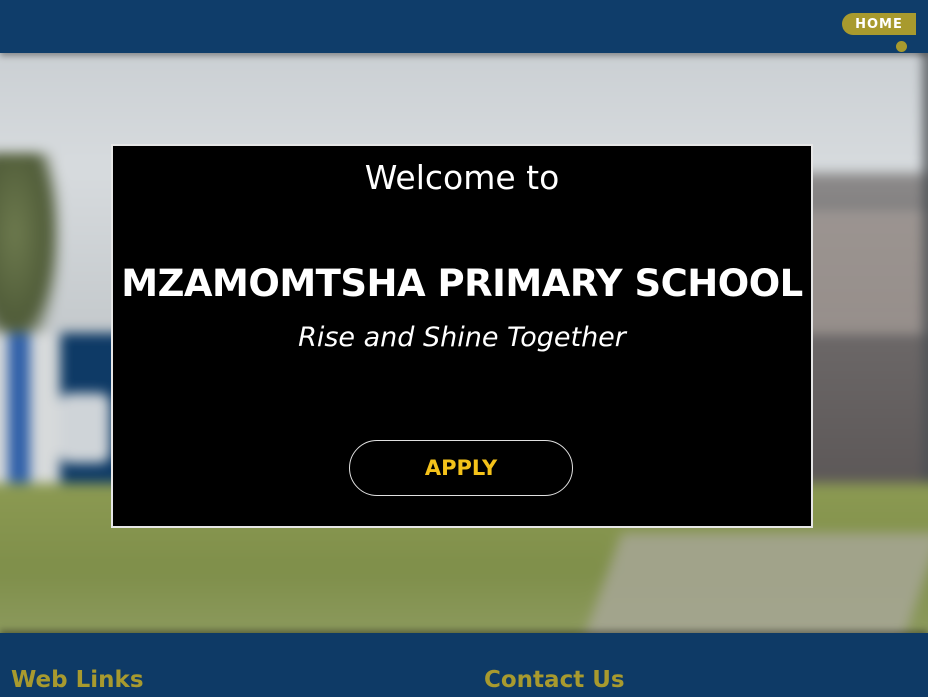 Image resolution: width=928 pixels, height=697 pixels. I want to click on top-navigation-bar: HOME, so click(464, 26).